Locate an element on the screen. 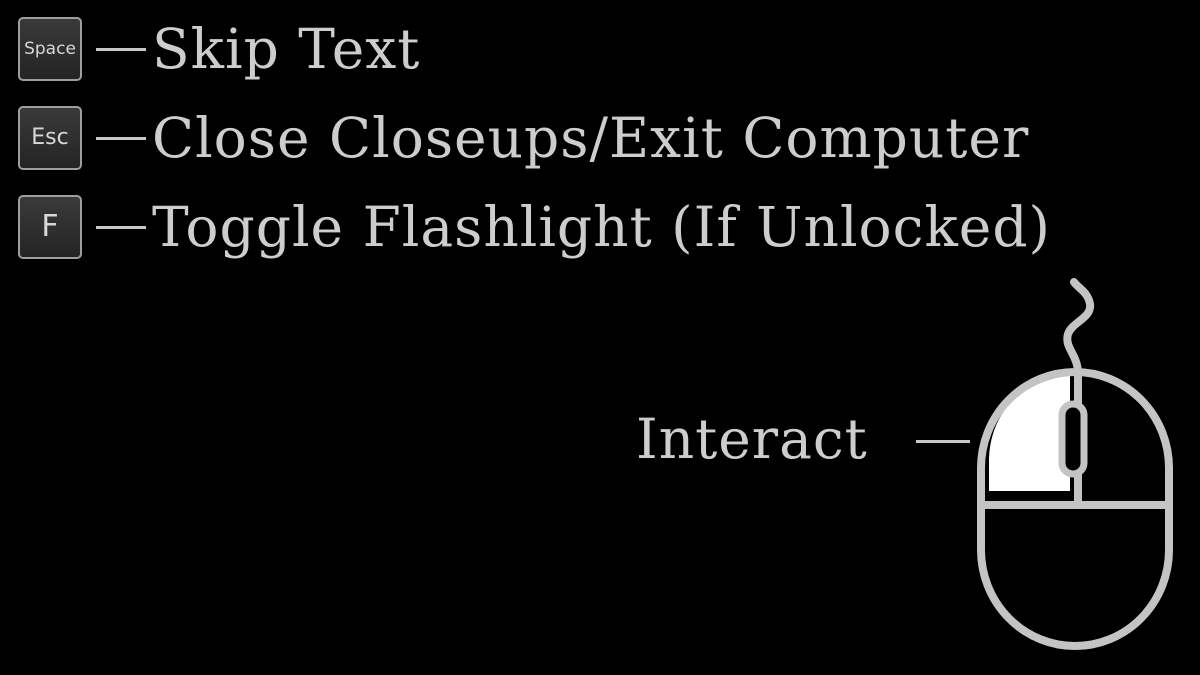 This screenshot has width=1200, height=675. esc-key-icon: Esc is located at coordinates (50, 138).